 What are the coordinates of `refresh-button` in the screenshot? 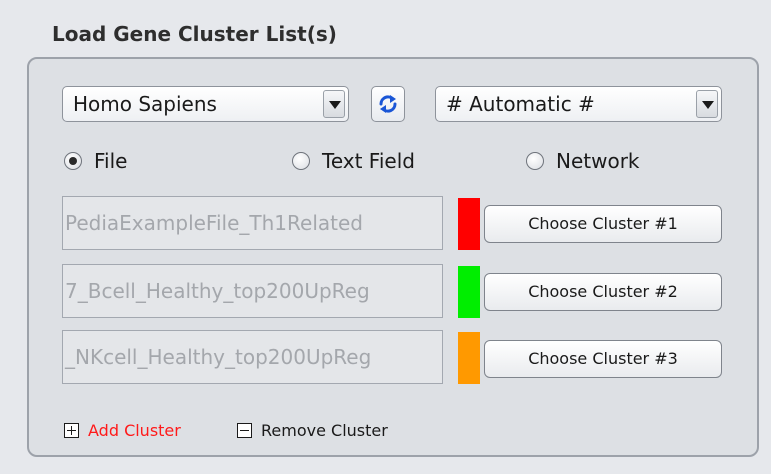 It's located at (388, 104).